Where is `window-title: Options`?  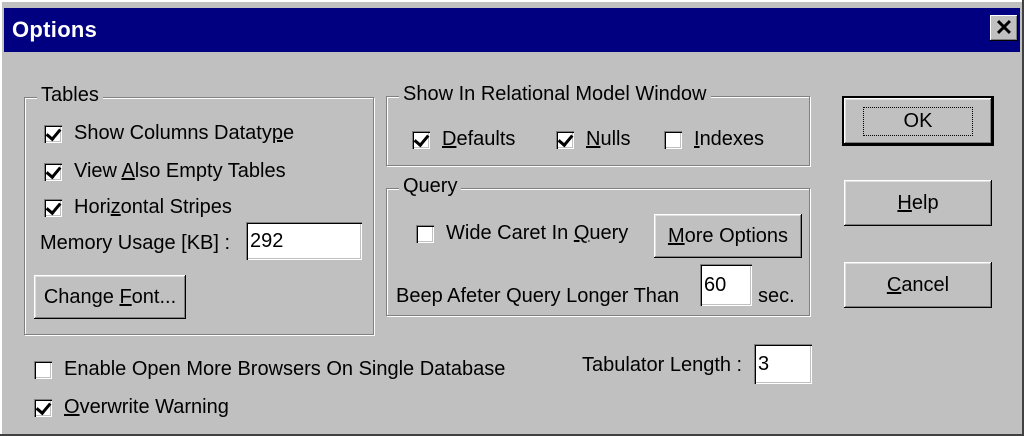 window-title: Options is located at coordinates (55, 29).